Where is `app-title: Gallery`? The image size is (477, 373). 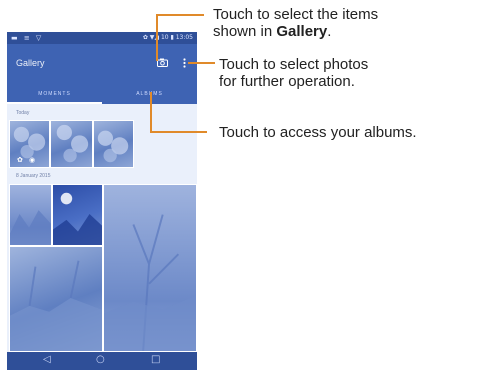
app-title: Gallery is located at coordinates (30, 63).